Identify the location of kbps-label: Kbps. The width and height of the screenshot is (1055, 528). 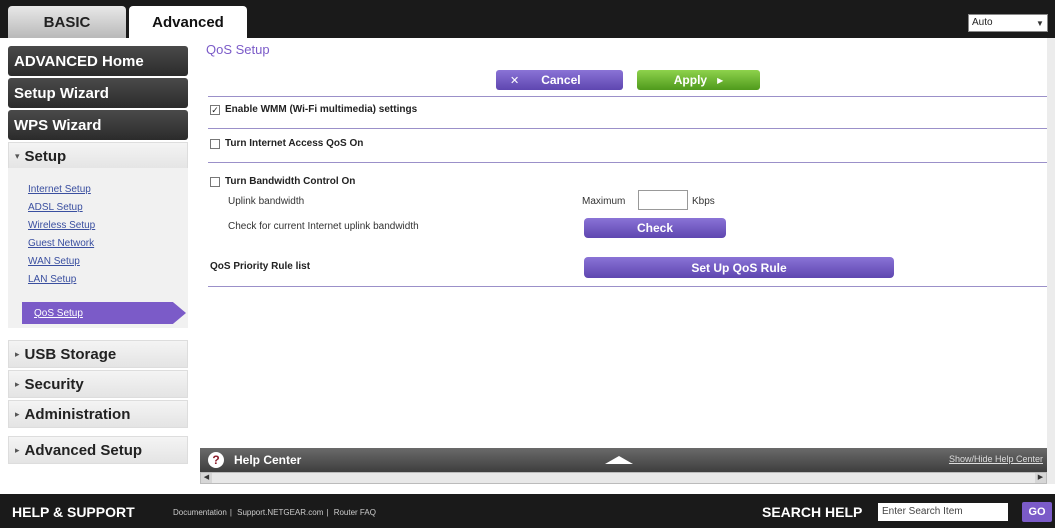
(703, 201).